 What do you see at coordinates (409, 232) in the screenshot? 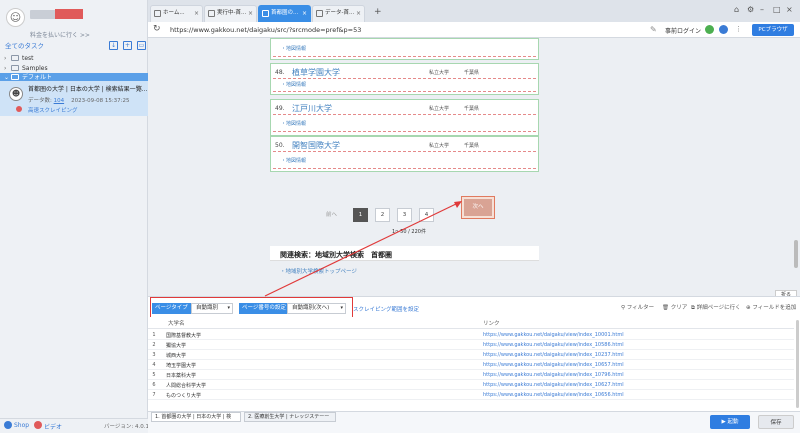
I see `result-count: 1～50 / 220件` at bounding box center [409, 232].